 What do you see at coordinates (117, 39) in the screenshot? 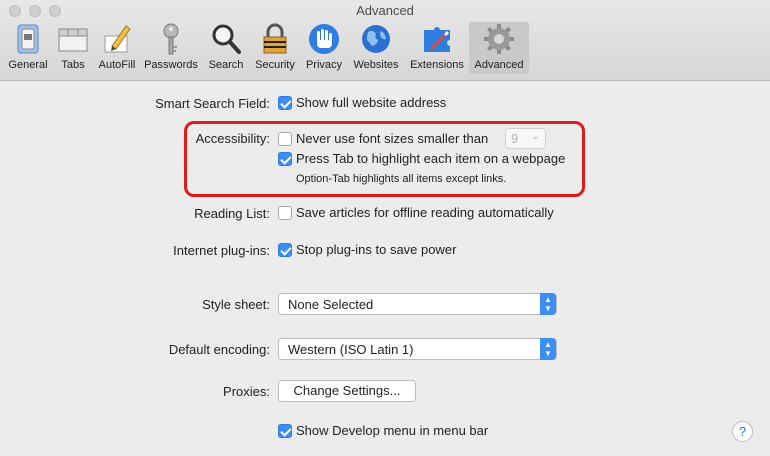
I see `autofill-pencil-icon` at bounding box center [117, 39].